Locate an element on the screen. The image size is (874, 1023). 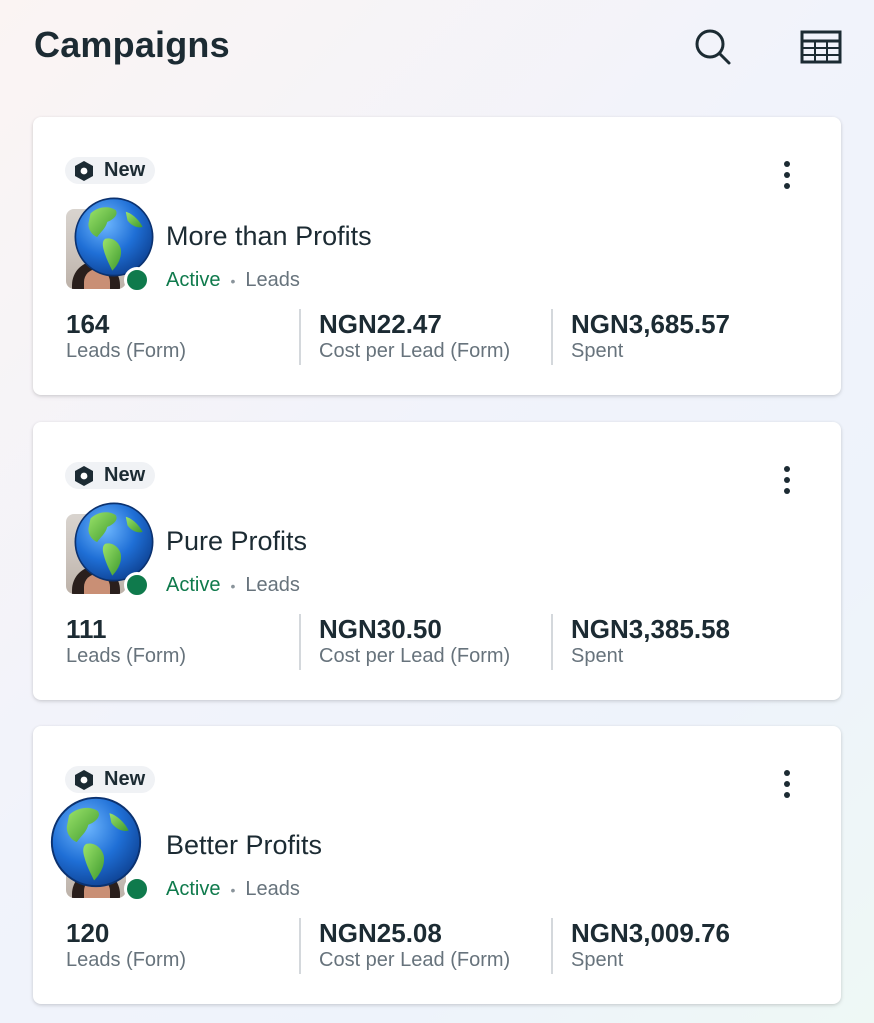
metric-cost-per-lead: NGN25.08 Cost per Lead (Form) is located at coordinates (433, 946).